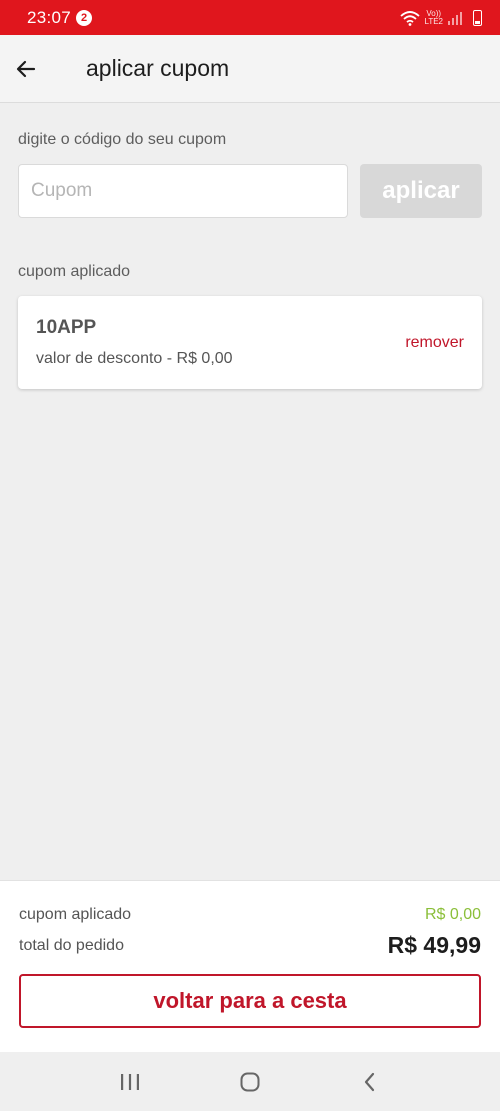 Image resolution: width=500 pixels, height=1111 pixels. I want to click on signal-icon, so click(455, 18).